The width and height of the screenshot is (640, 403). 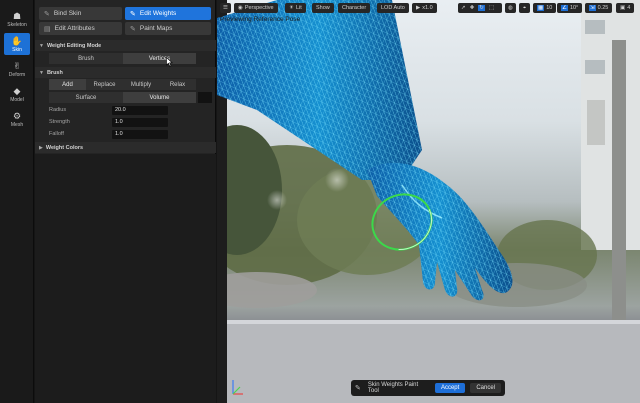 What do you see at coordinates (74, 28) in the screenshot?
I see `edit-attributes-label: Edit Attributes` at bounding box center [74, 28].